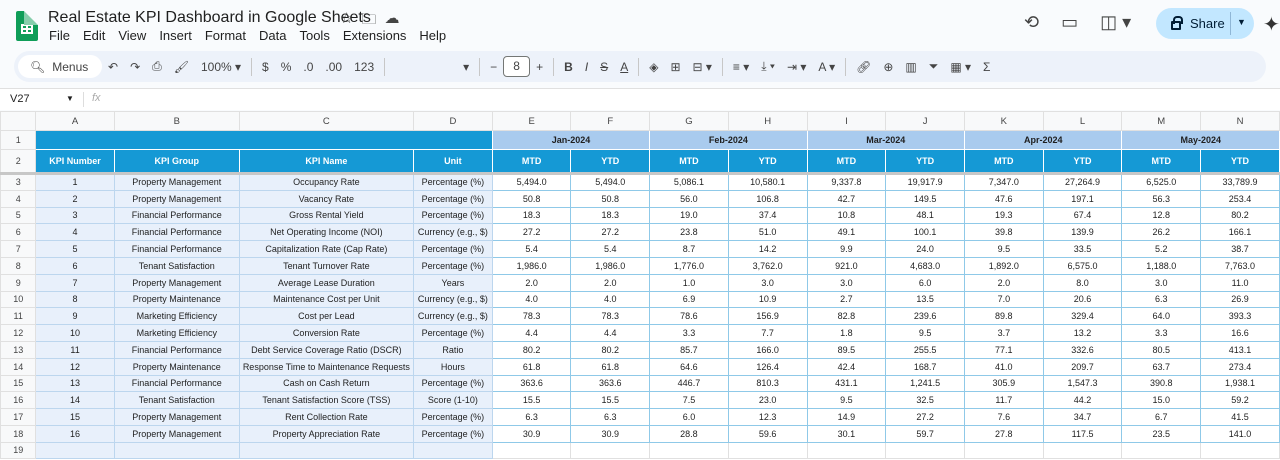 The width and height of the screenshot is (1280, 460). Describe the element at coordinates (610, 417) in the screenshot. I see `ytd-value-cell: 6.3` at that location.